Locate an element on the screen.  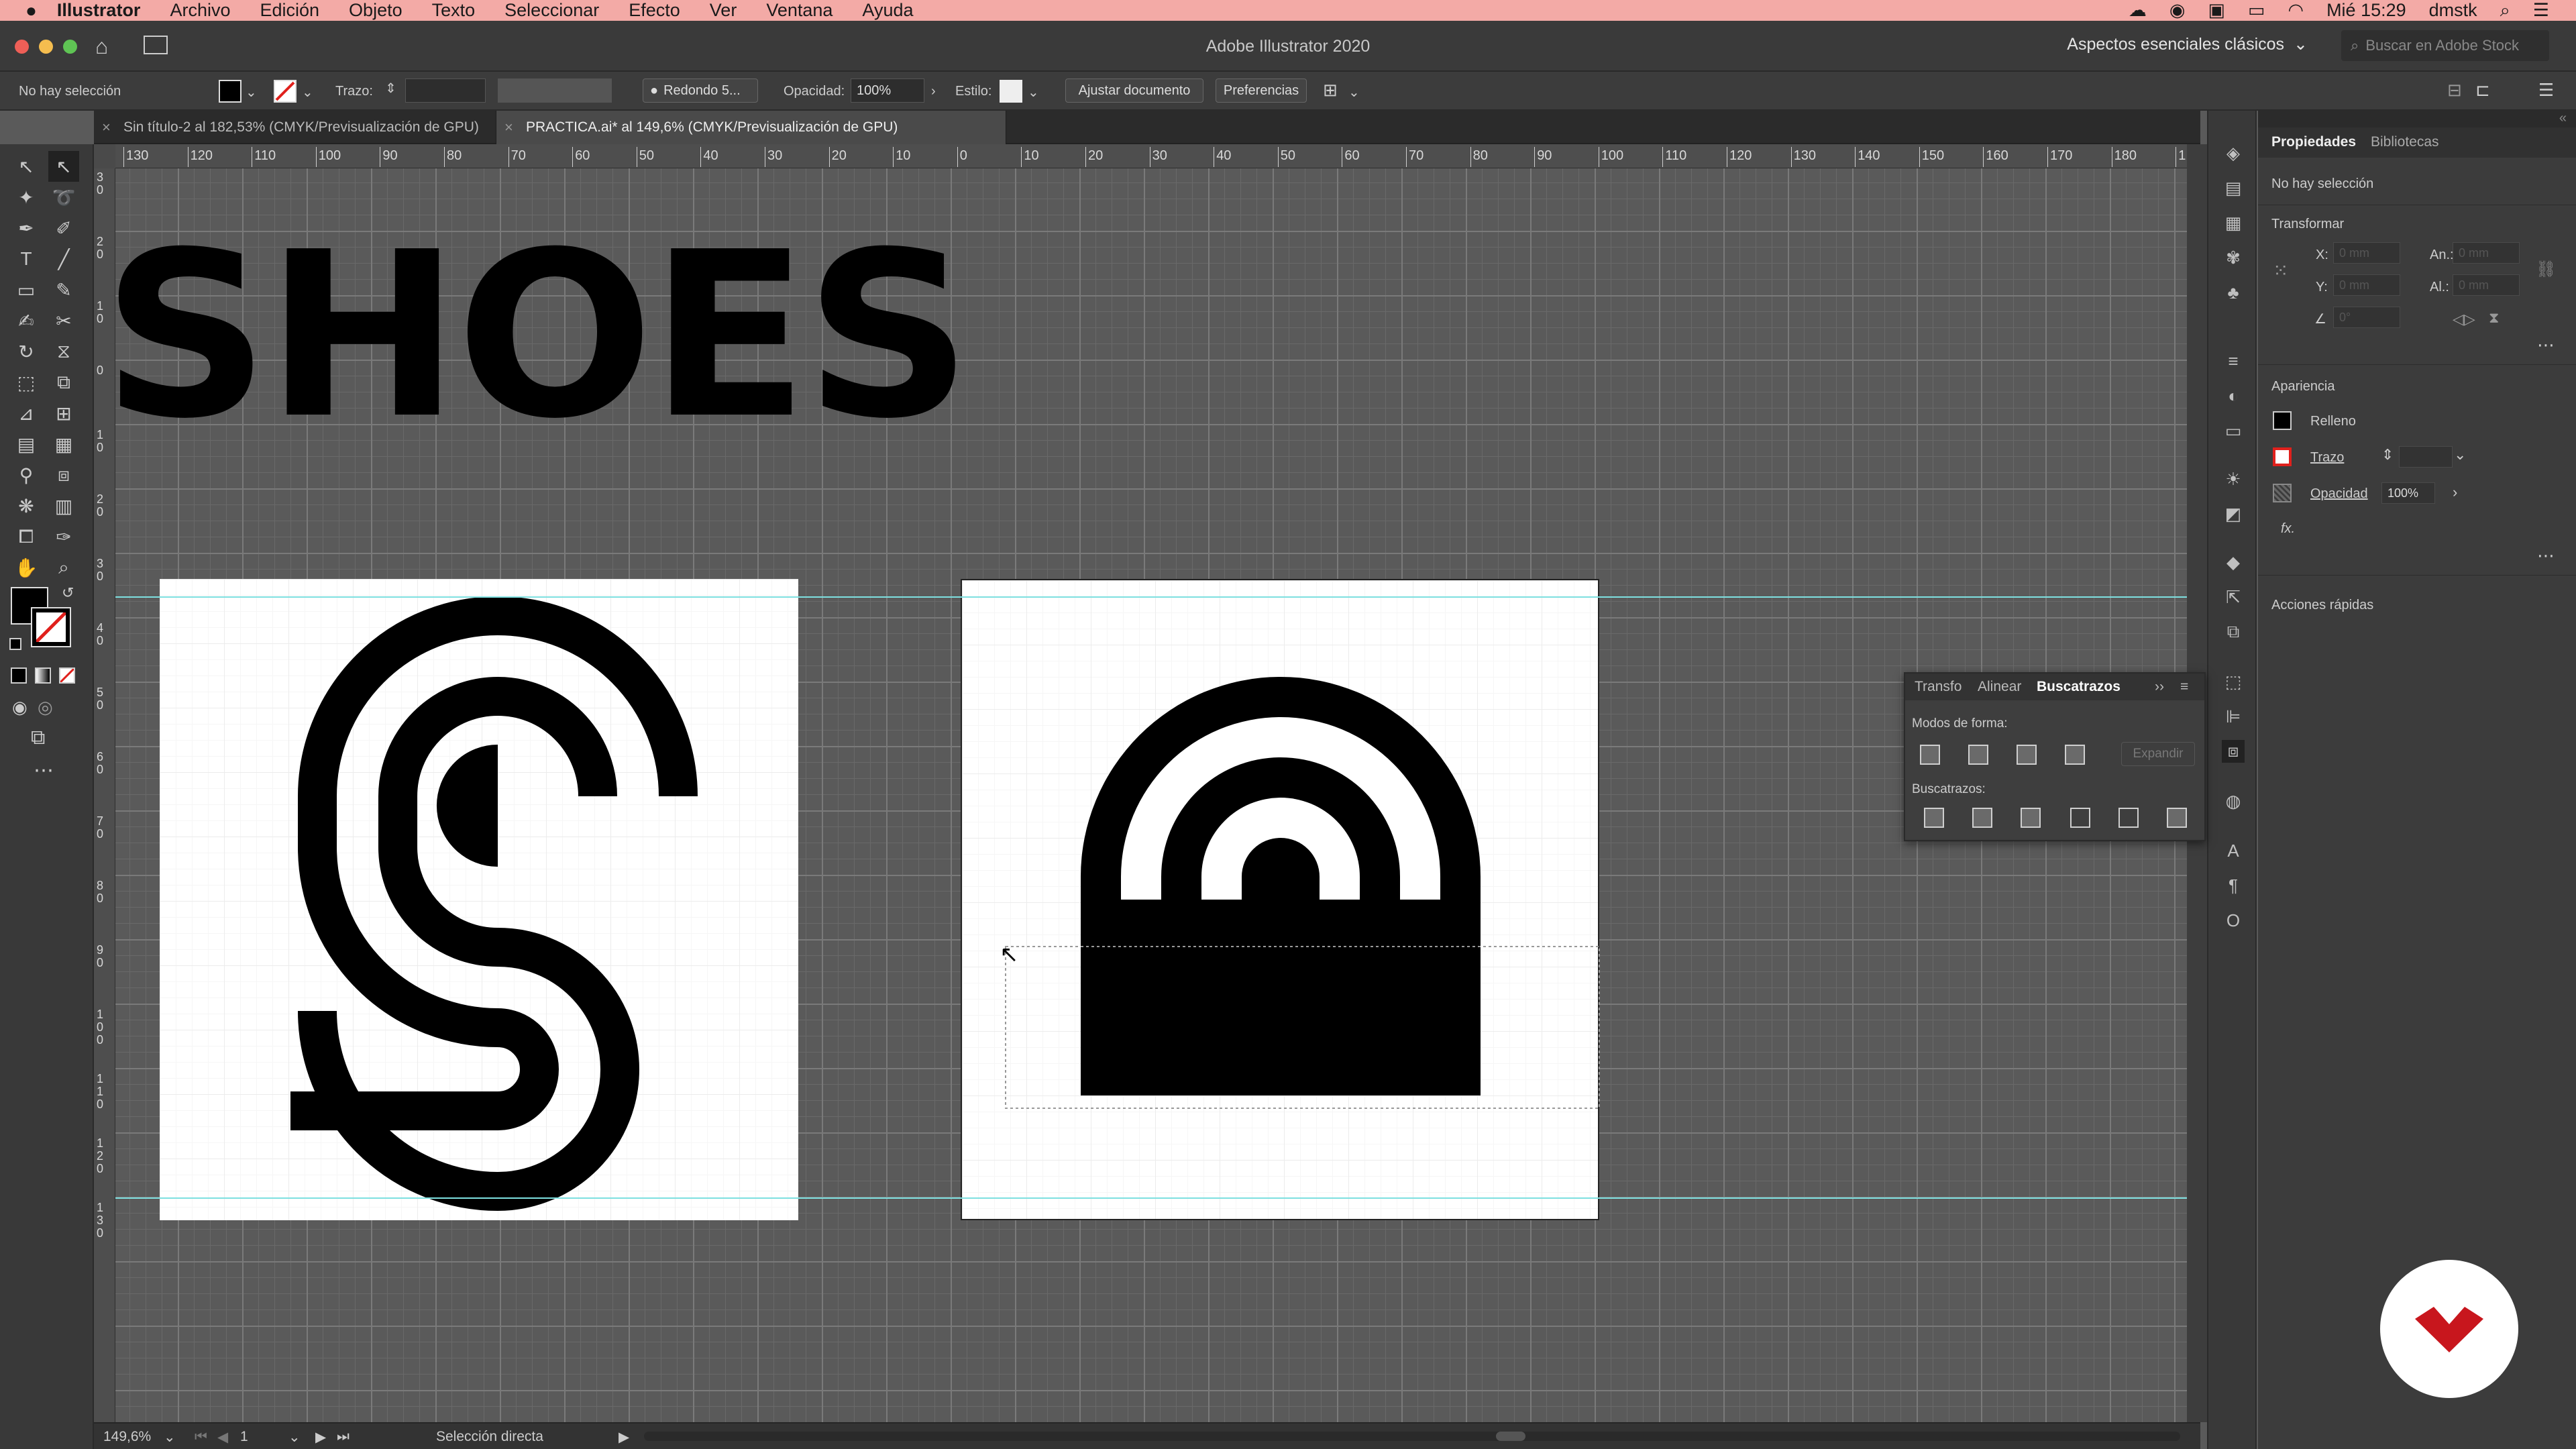
minus-back-icon is located at coordinates (2177, 818).